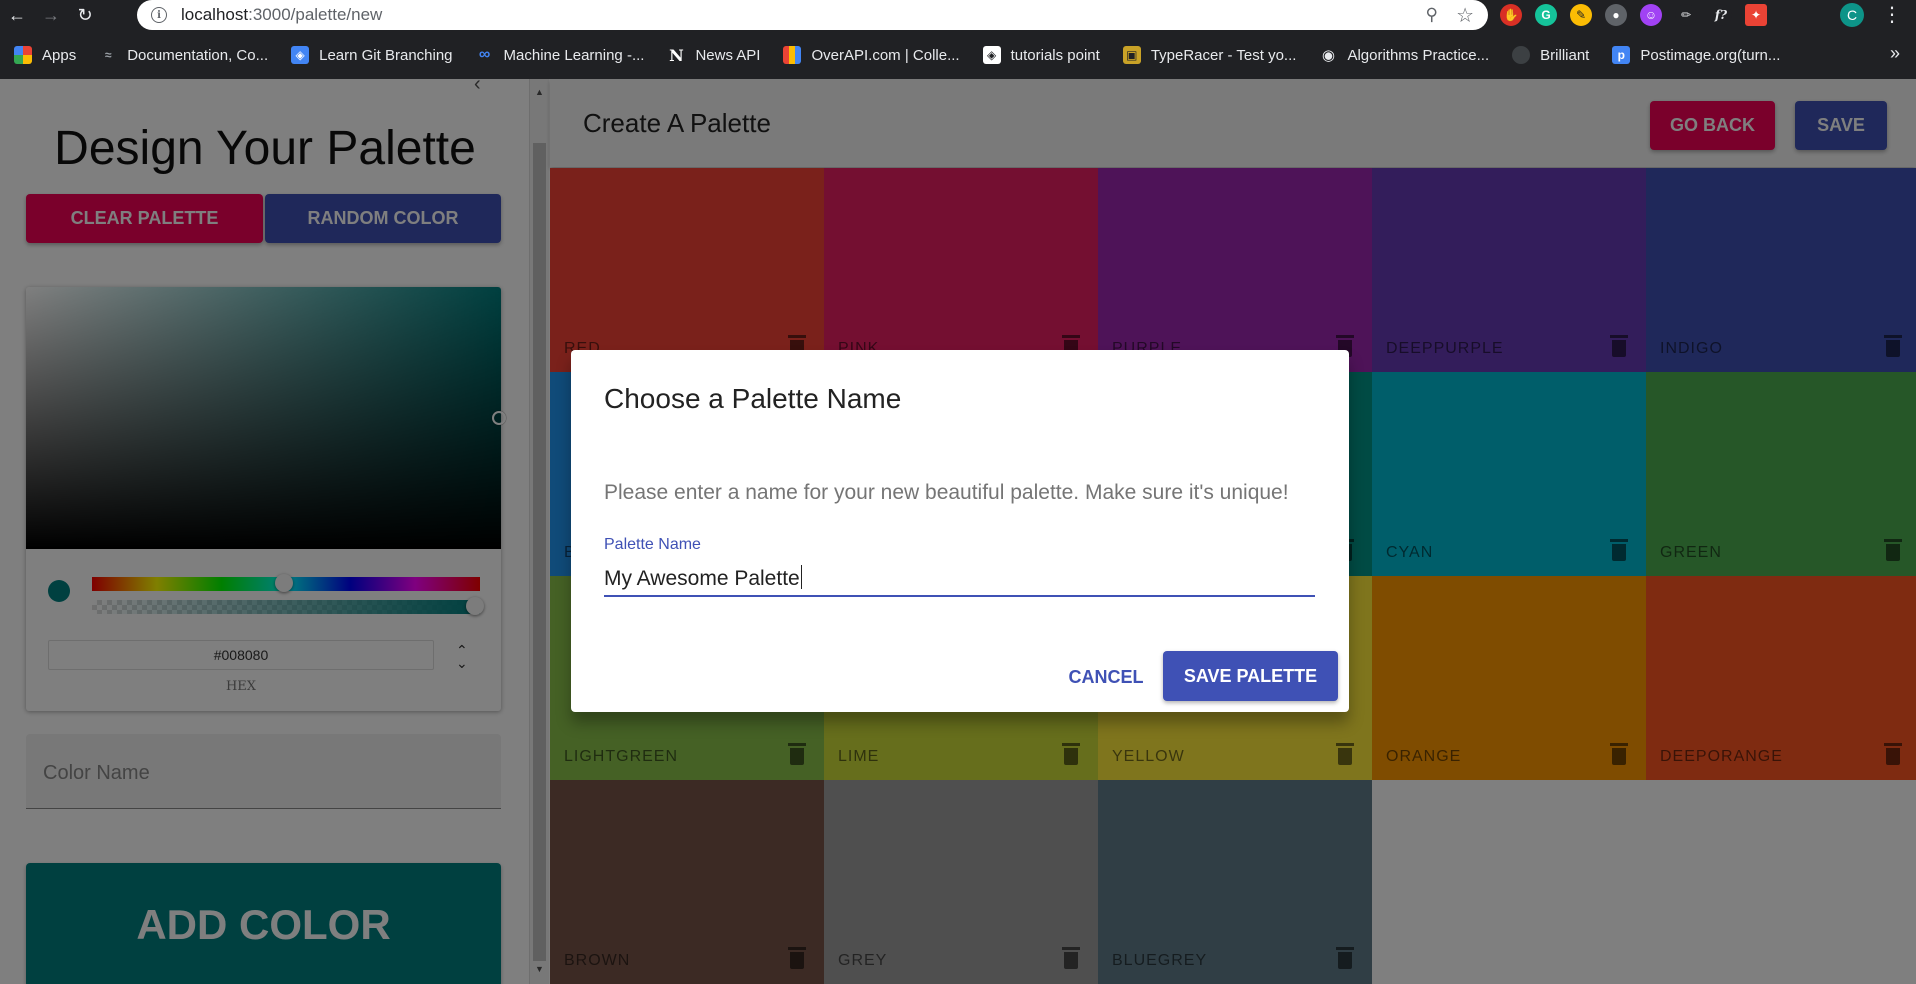 This screenshot has width=1916, height=984. I want to click on palette-name-value: My Awesome Palette, so click(702, 578).